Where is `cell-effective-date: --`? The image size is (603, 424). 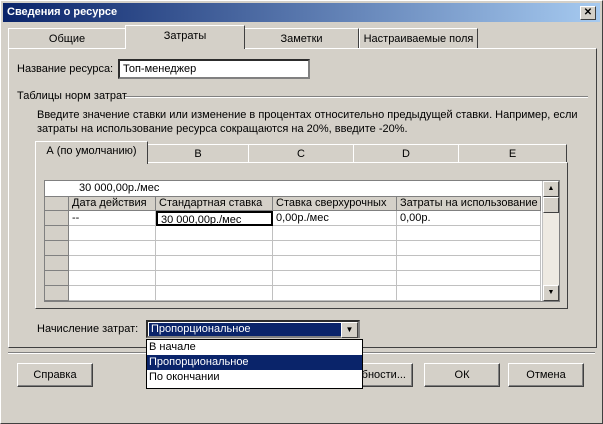
cell-effective-date: -- is located at coordinates (112, 218).